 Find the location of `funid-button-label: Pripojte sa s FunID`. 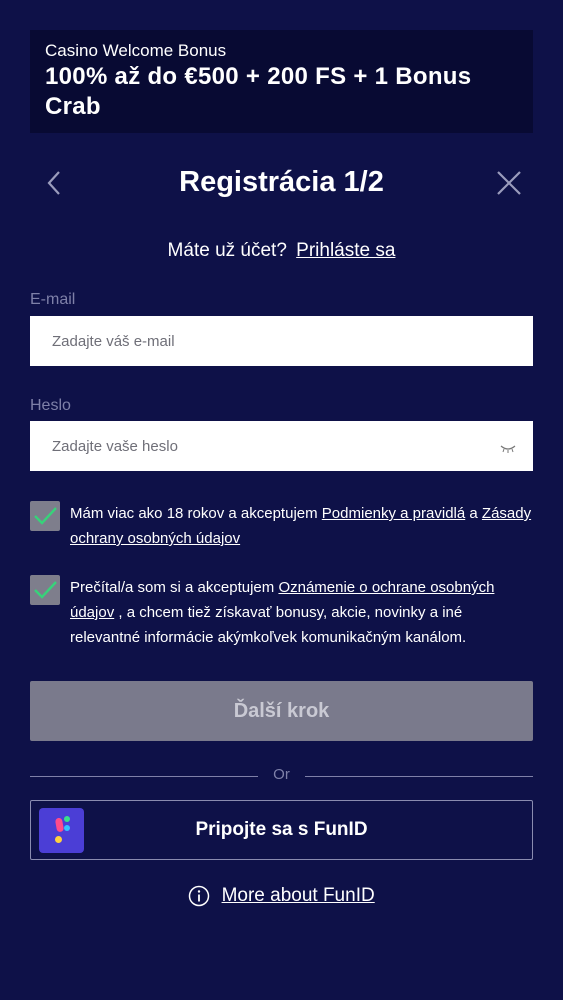

funid-button-label: Pripojte sa s FunID is located at coordinates (281, 829).